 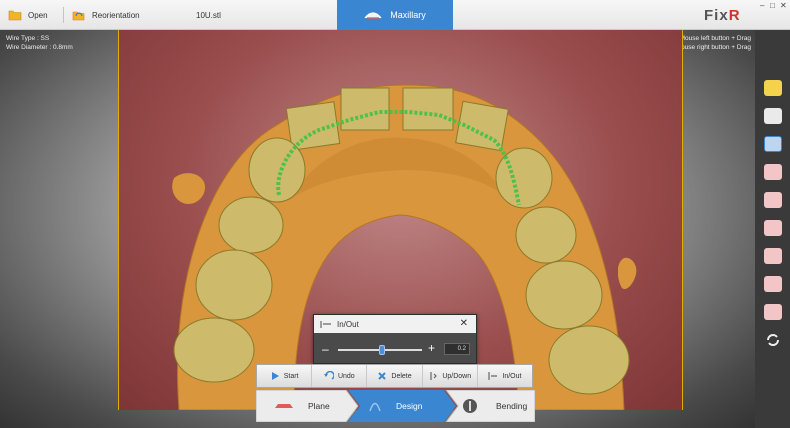 I want to click on step-plane: Plane, so click(x=314, y=406).